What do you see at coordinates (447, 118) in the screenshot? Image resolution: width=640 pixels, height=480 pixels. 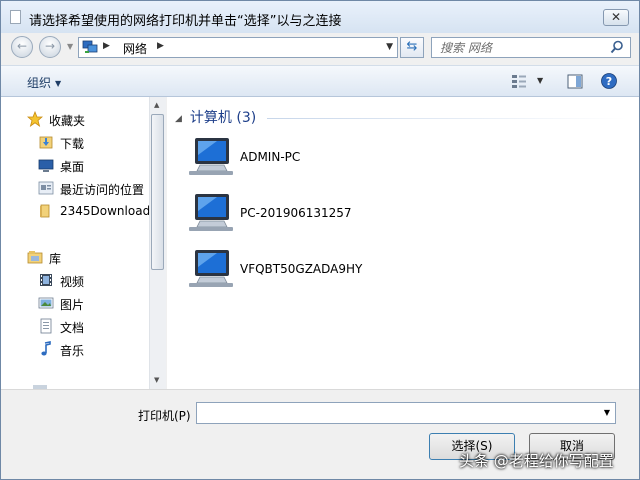 I see `group-divider` at bounding box center [447, 118].